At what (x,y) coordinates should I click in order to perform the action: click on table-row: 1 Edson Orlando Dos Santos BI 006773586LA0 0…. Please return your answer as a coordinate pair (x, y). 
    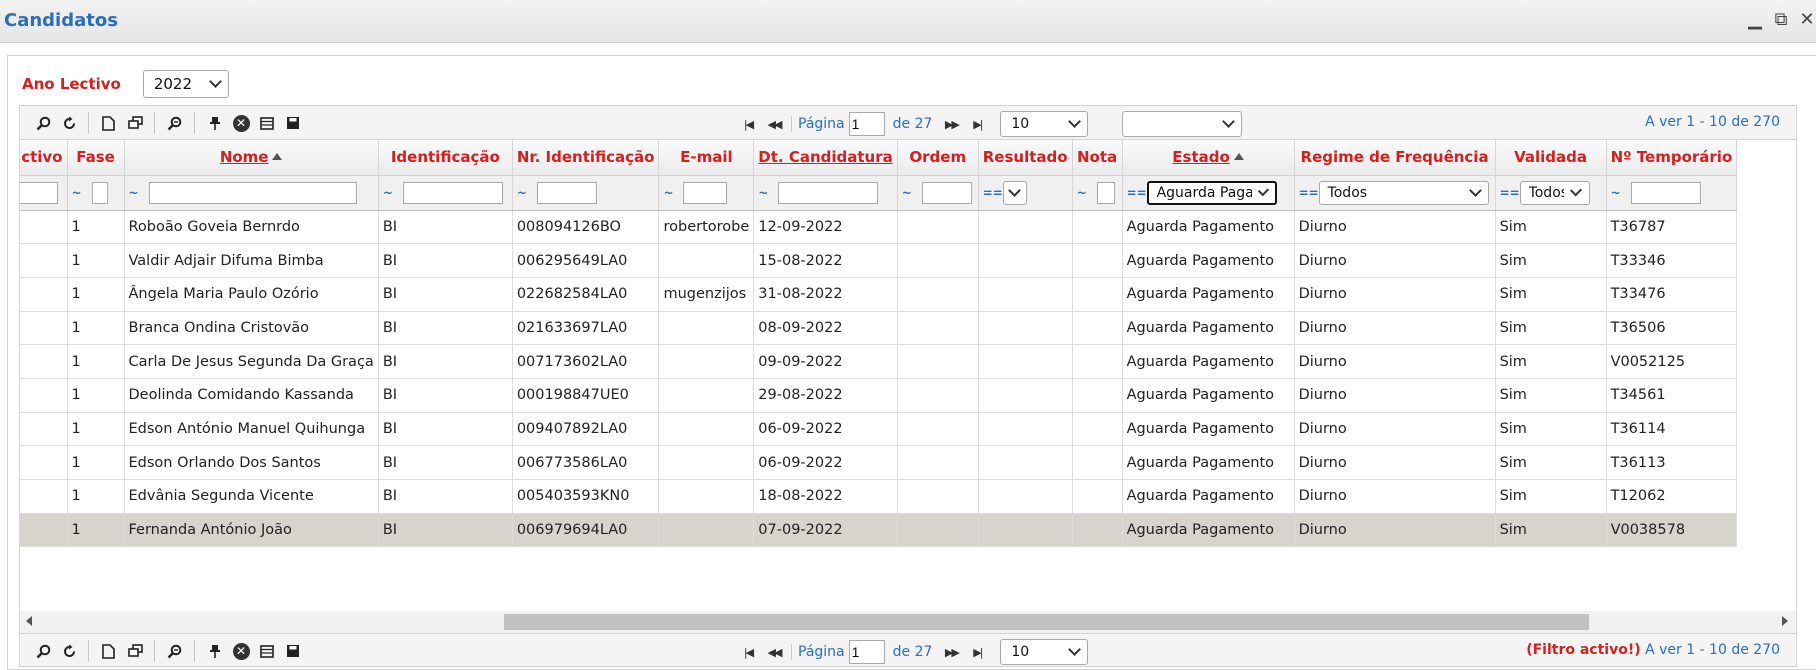
    Looking at the image, I should click on (879, 462).